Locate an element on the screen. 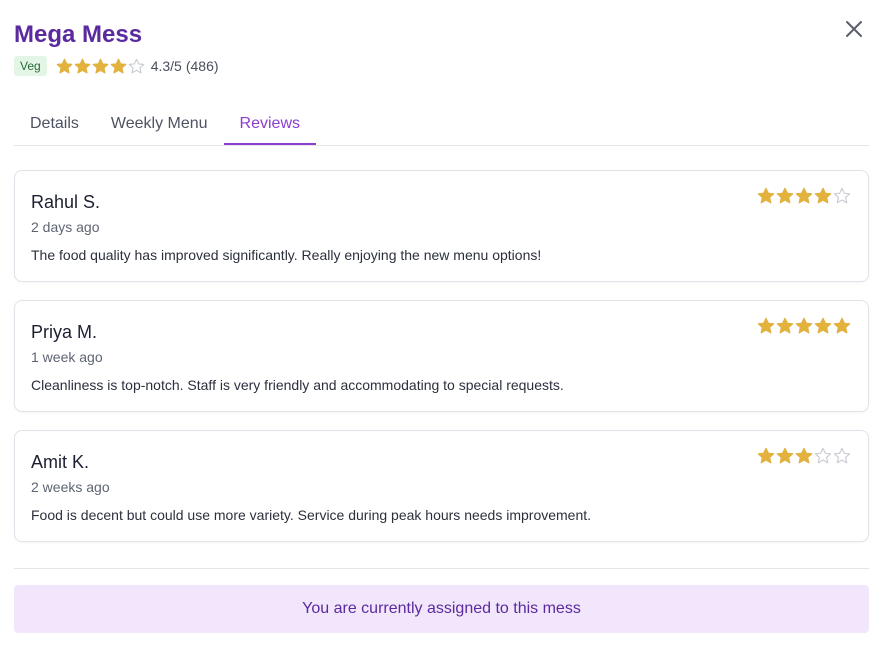 The image size is (881, 647). reviewer-name: Rahul S. is located at coordinates (66, 202).